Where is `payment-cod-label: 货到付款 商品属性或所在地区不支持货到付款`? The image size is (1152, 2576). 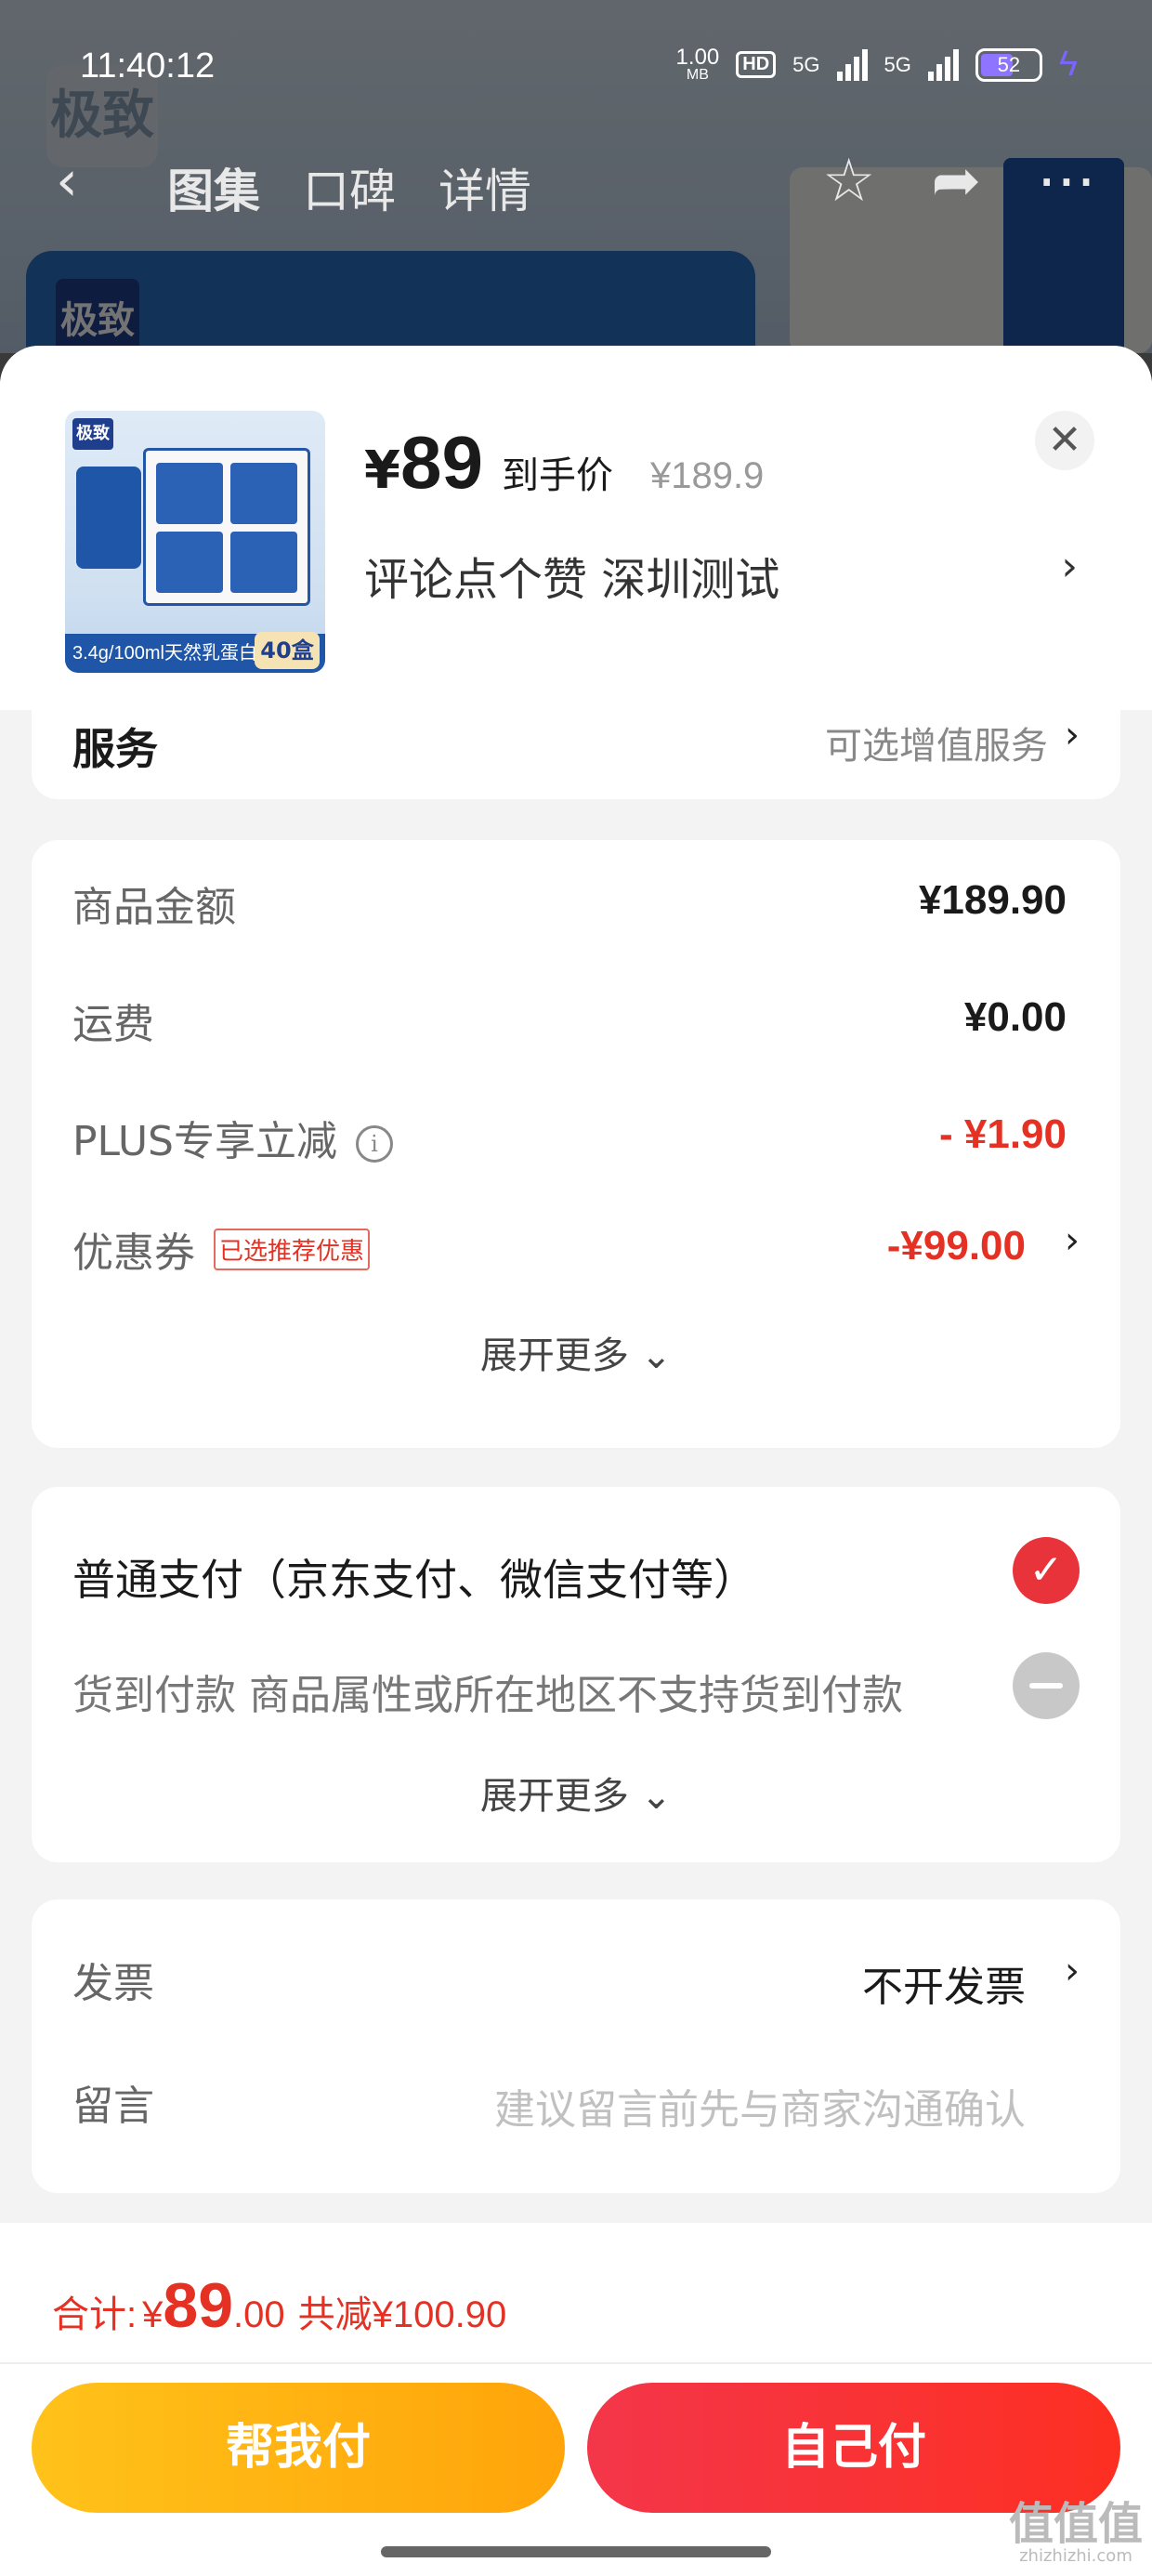
payment-cod-label: 货到付款 商品属性或所在地区不支持货到付款 is located at coordinates (487, 1695).